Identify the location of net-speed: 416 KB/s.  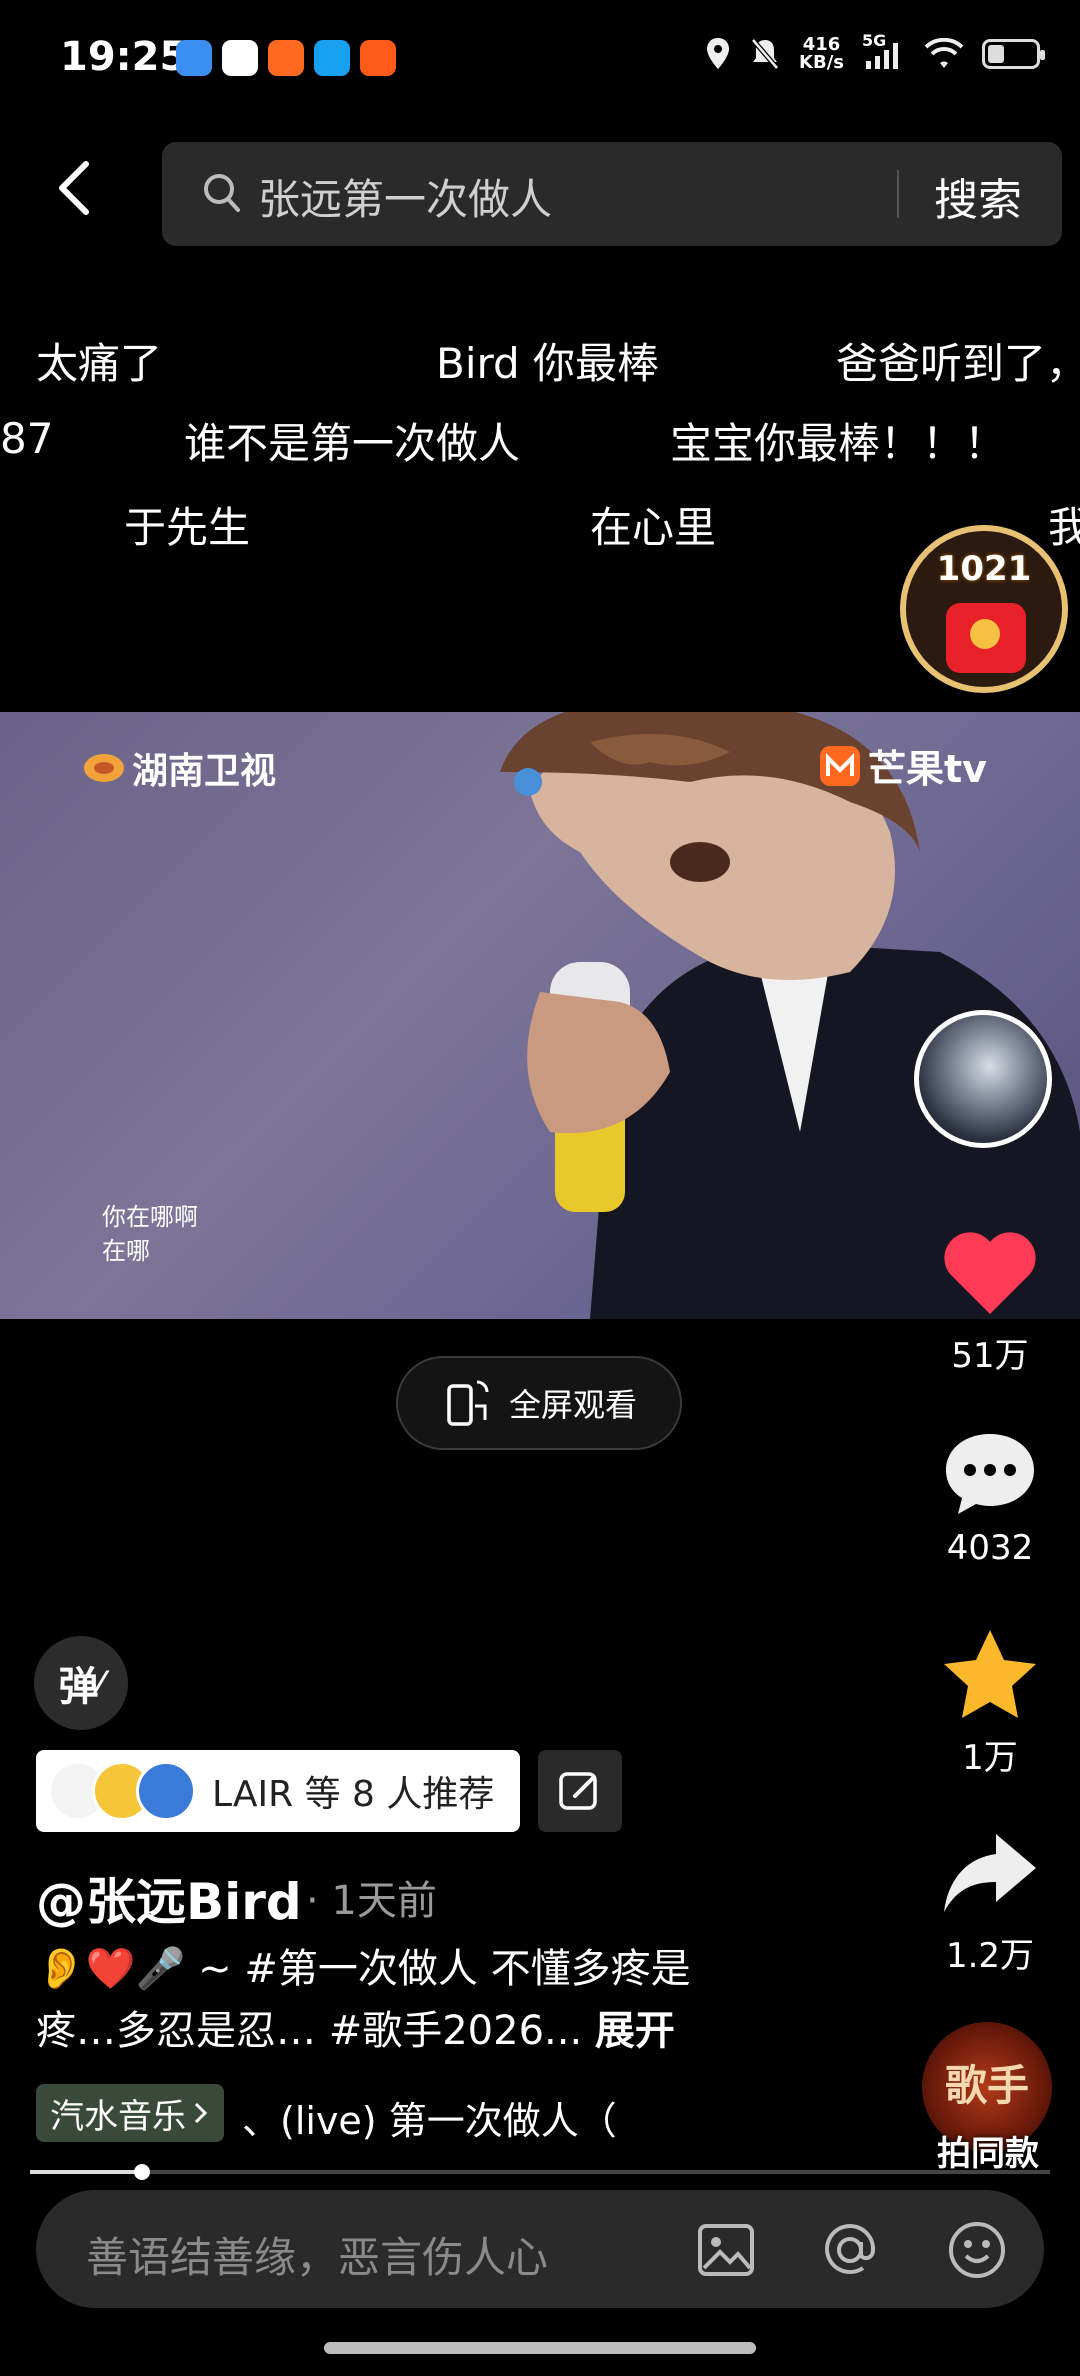
(821, 54).